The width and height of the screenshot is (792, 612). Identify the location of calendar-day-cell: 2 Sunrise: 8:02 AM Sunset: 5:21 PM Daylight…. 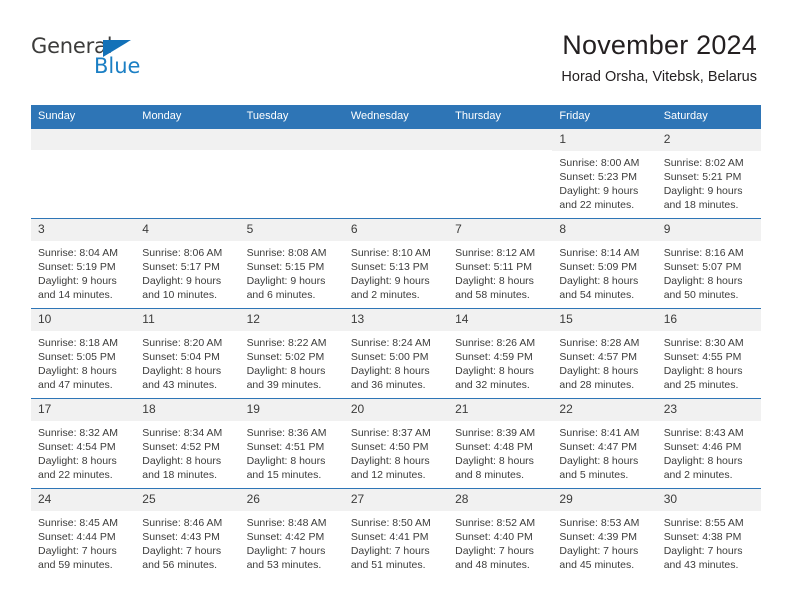
(708, 173).